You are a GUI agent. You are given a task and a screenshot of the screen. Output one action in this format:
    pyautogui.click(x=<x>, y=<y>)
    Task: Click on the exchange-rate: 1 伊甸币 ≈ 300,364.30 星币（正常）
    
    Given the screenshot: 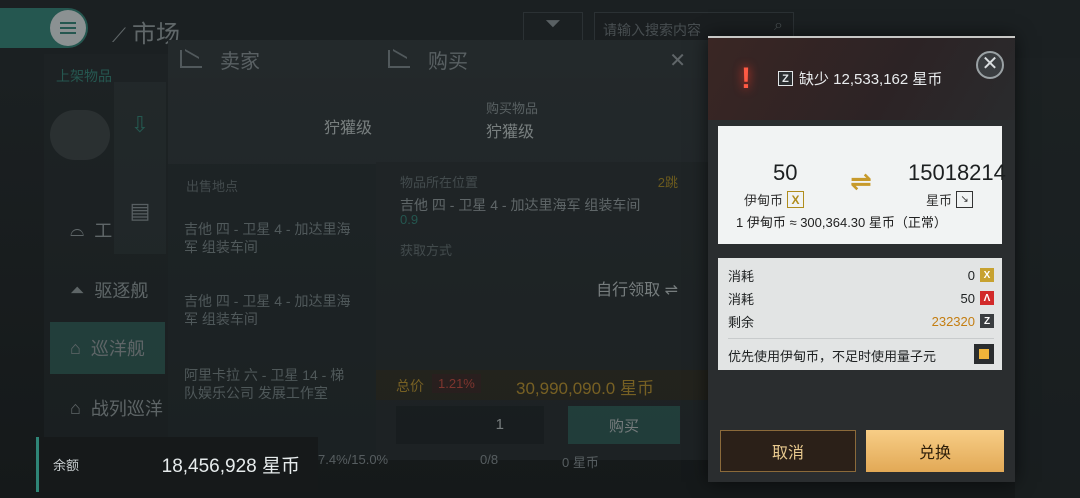 What is the action you would take?
    pyautogui.click(x=841, y=222)
    